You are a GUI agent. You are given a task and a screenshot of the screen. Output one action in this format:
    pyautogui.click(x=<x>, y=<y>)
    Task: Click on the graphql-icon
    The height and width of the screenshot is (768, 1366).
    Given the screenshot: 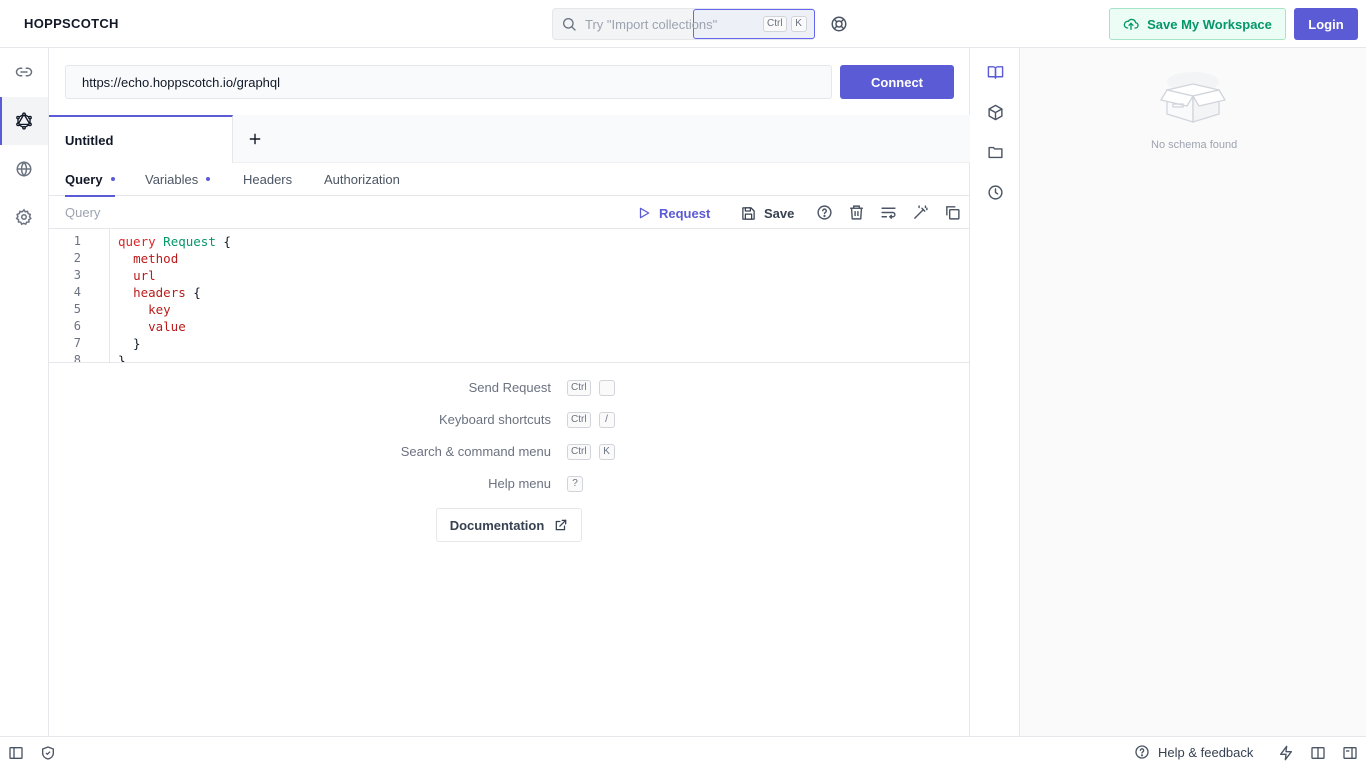 What is the action you would take?
    pyautogui.click(x=24, y=121)
    